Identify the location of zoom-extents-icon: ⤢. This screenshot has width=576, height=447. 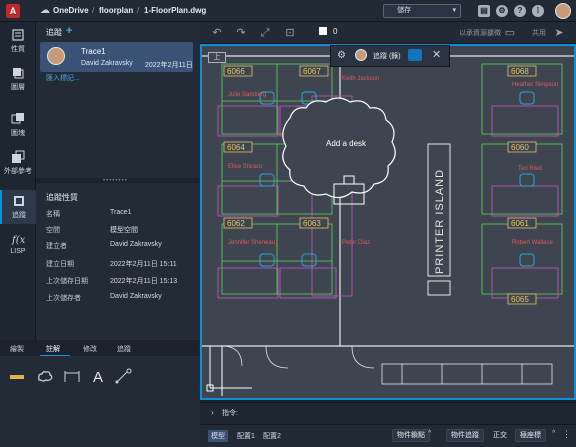
(265, 33).